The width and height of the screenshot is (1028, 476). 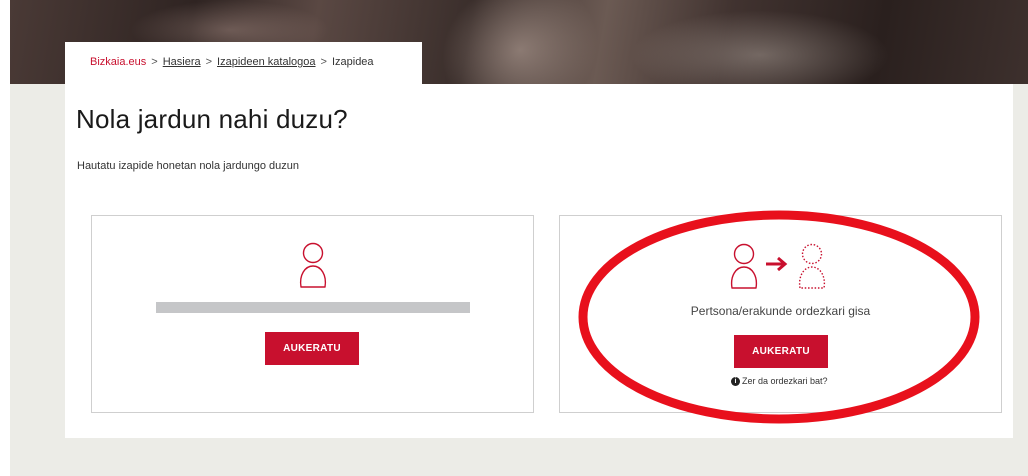 What do you see at coordinates (266, 62) in the screenshot?
I see `breadcrumb-link-katalogoa: Izapideen katalogoa` at bounding box center [266, 62].